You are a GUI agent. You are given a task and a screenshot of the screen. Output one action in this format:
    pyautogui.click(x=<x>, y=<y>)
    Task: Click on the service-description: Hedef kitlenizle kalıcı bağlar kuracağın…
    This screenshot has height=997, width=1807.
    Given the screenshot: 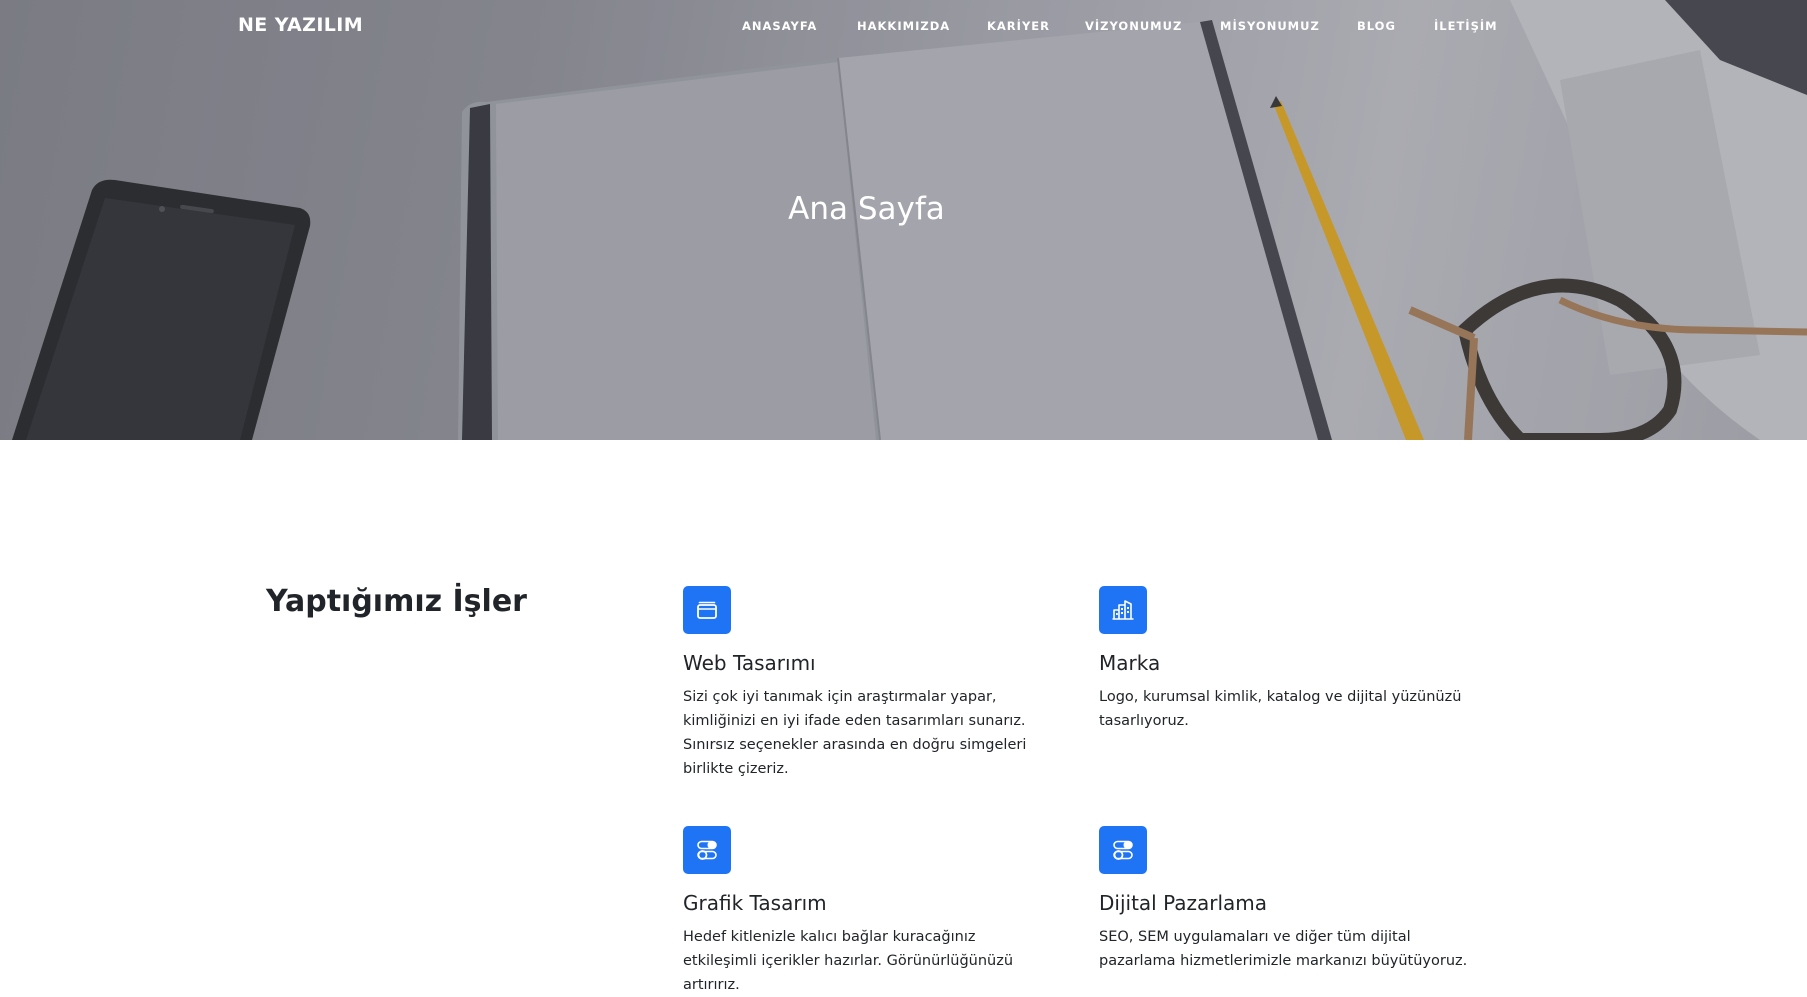 What is the action you would take?
    pyautogui.click(x=848, y=961)
    